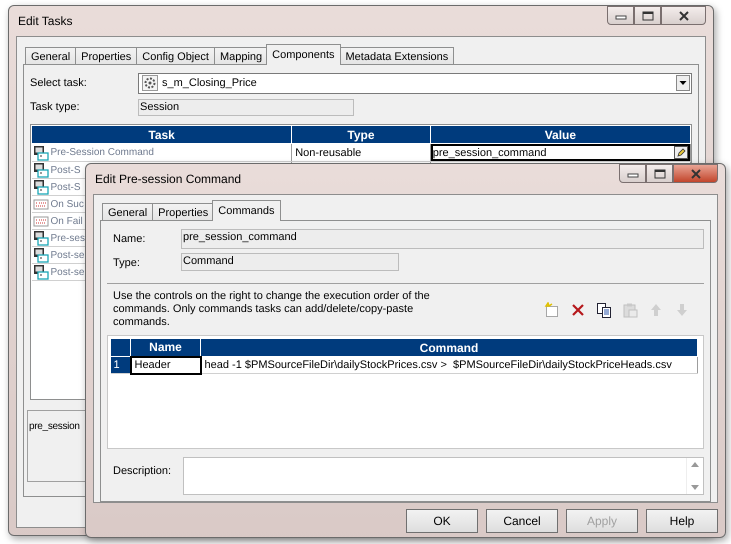 The image size is (731, 544). What do you see at coordinates (489, 152) in the screenshot?
I see `table-cell: pre_session_command` at bounding box center [489, 152].